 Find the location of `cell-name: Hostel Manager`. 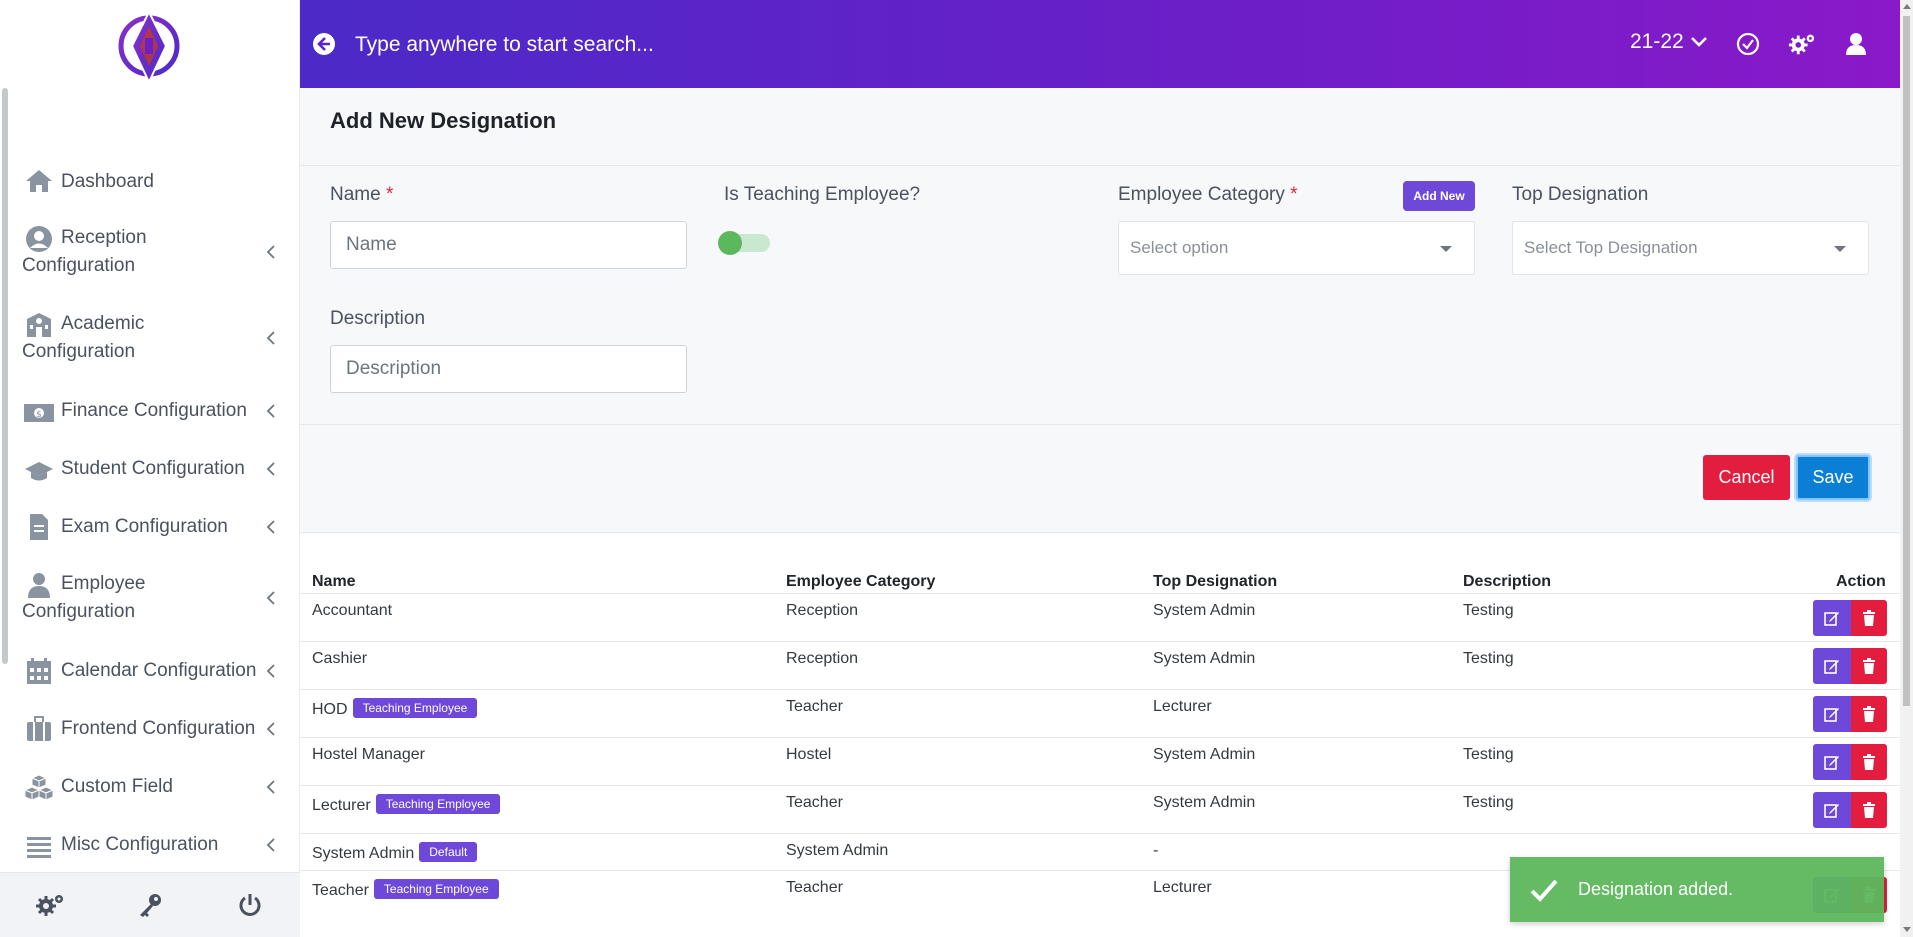

cell-name: Hostel Manager is located at coordinates (368, 755).